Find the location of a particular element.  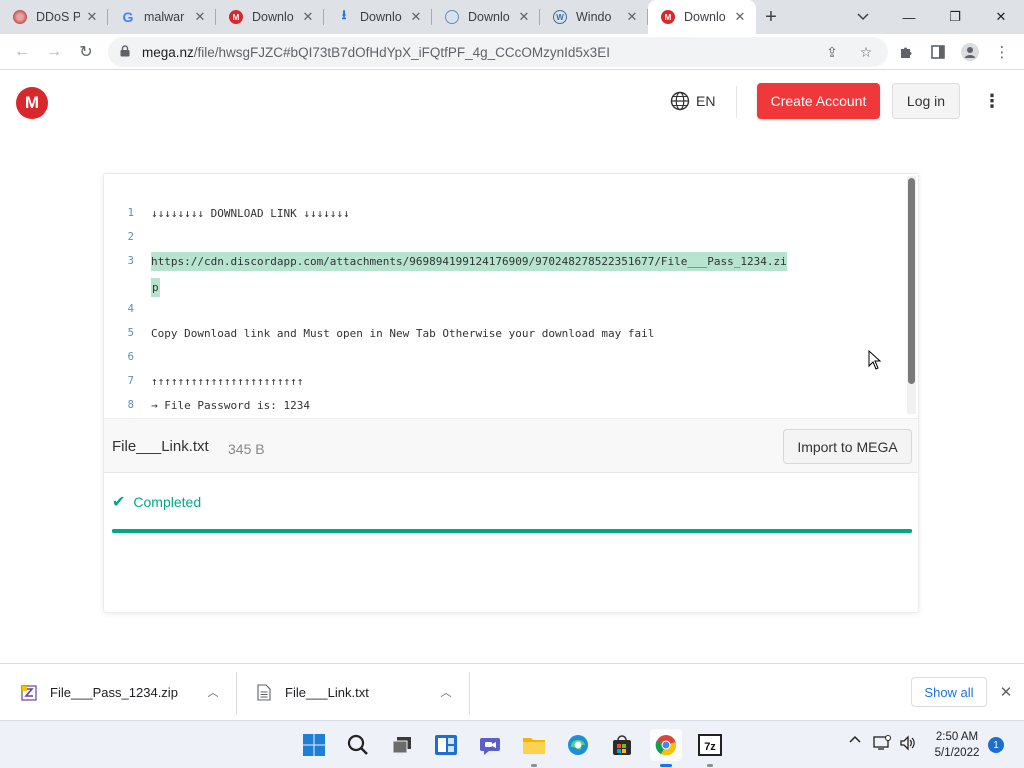

share-icon: ⇪ is located at coordinates (832, 52).